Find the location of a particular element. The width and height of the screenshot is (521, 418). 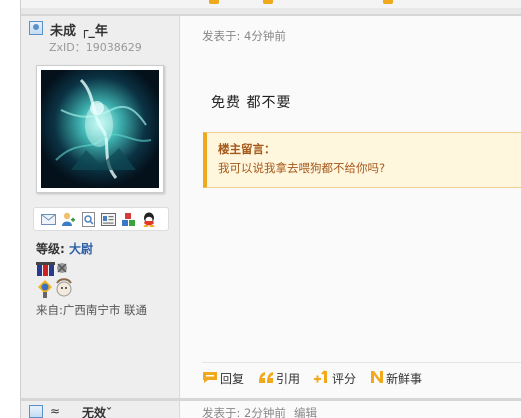

rate-label: 评分 is located at coordinates (344, 379).